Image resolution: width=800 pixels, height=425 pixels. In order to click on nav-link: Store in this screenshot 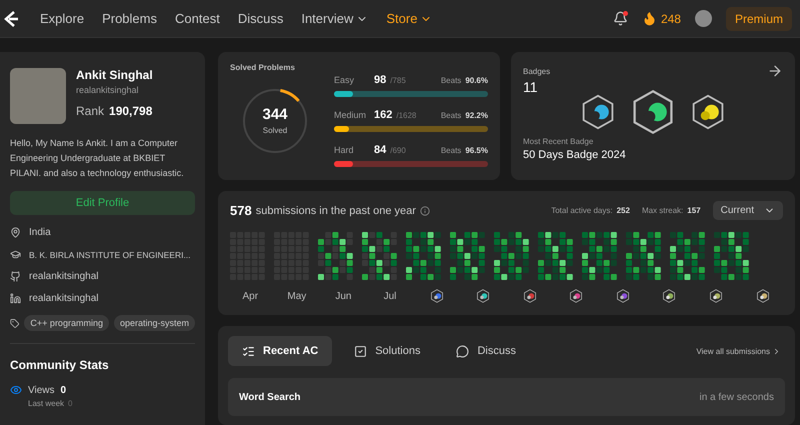, I will do `click(409, 18)`.